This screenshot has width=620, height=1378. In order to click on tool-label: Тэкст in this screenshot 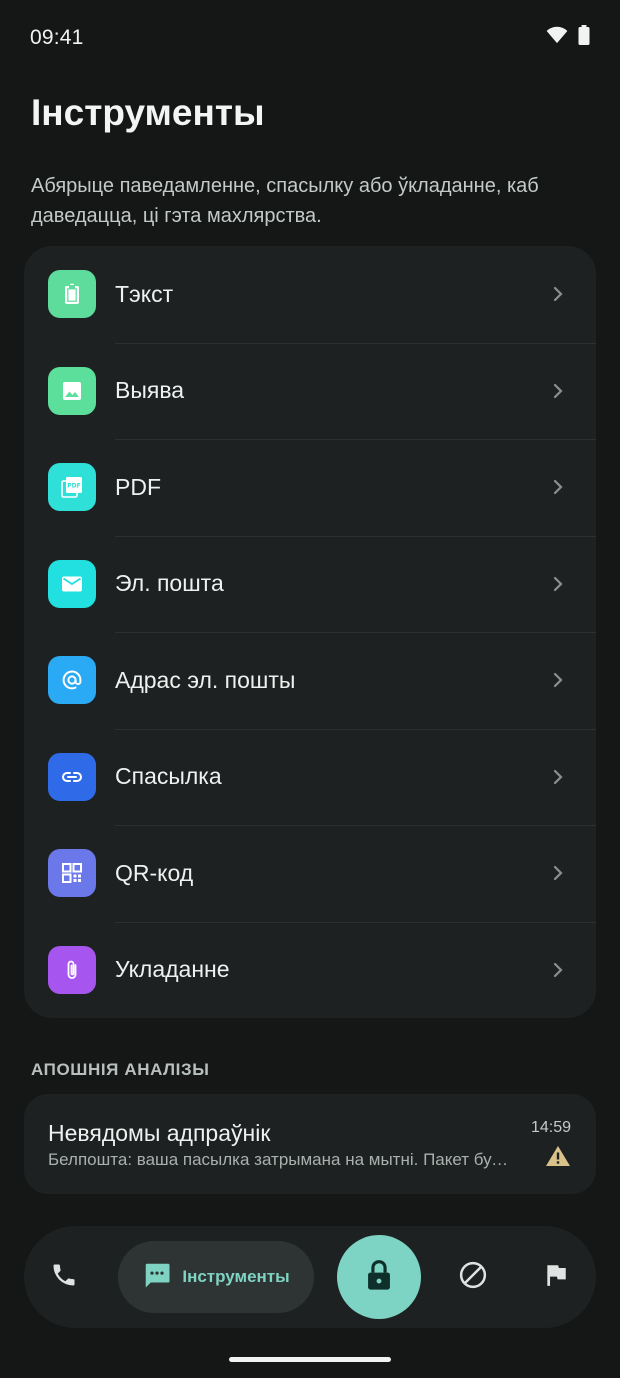, I will do `click(144, 293)`.